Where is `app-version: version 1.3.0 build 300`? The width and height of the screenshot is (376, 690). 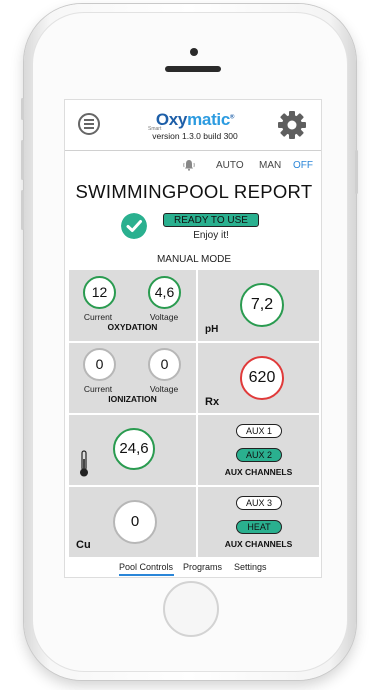
app-version: version 1.3.0 build 300 is located at coordinates (195, 136).